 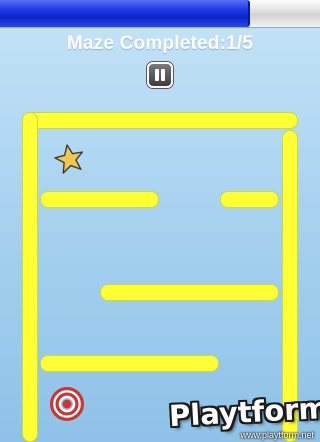 What do you see at coordinates (30, 277) in the screenshot?
I see `maze-wall-left` at bounding box center [30, 277].